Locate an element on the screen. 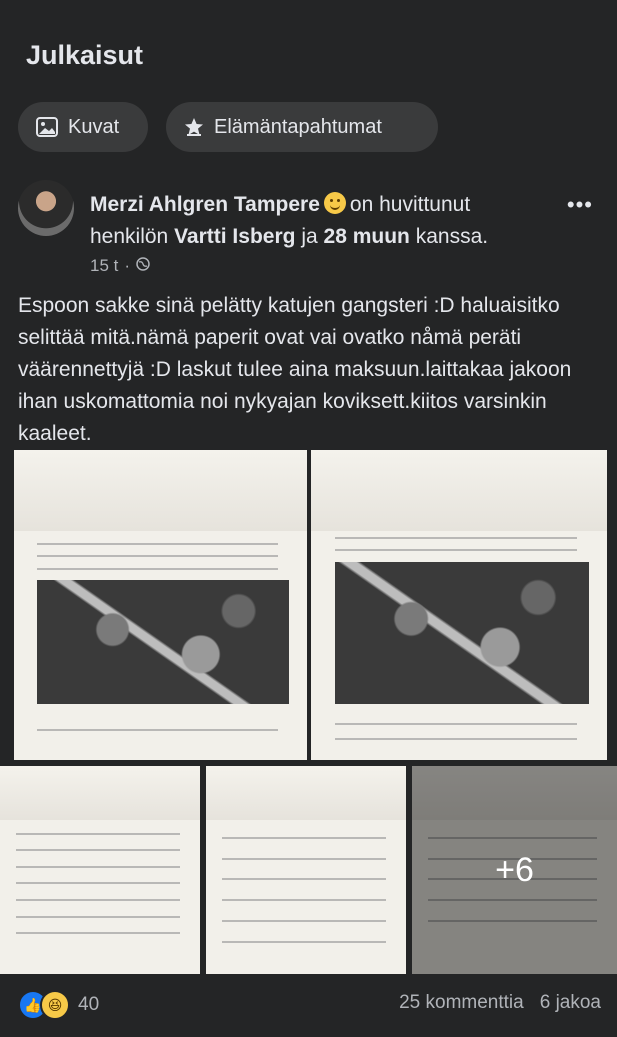  filter-life-events-label: Elämäntapahtumat is located at coordinates (298, 126).